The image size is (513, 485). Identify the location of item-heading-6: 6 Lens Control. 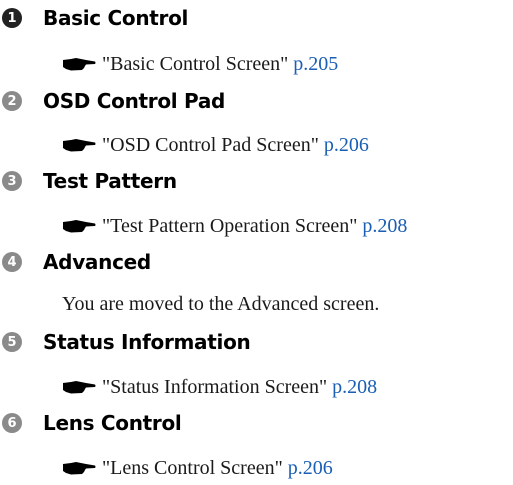
(92, 423).